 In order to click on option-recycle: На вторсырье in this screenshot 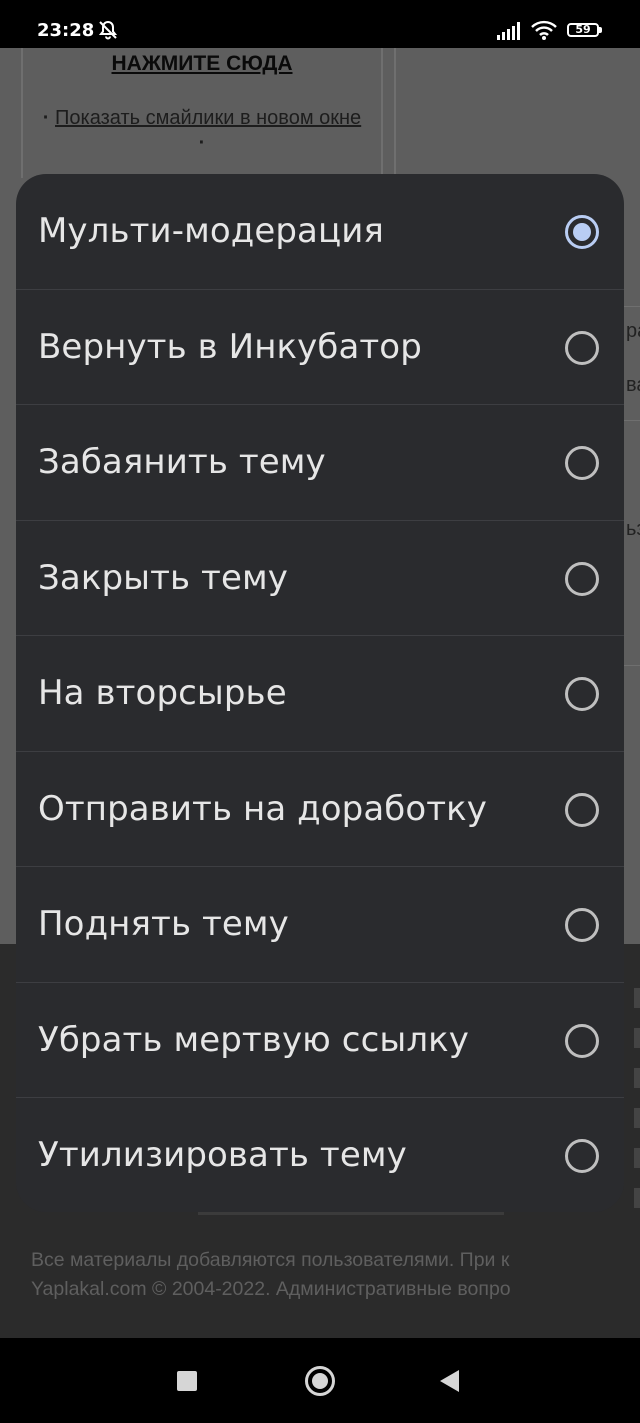, I will do `click(320, 694)`.